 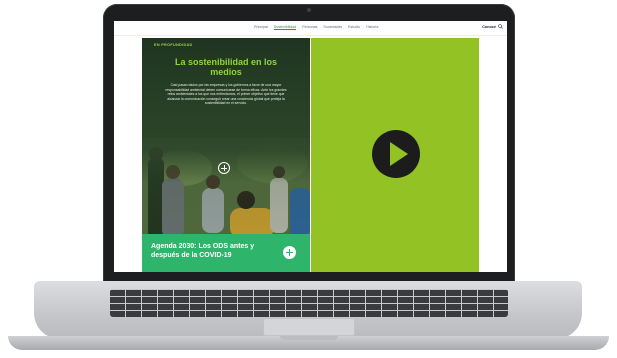 I want to click on laptop-trackpad, so click(x=309, y=327).